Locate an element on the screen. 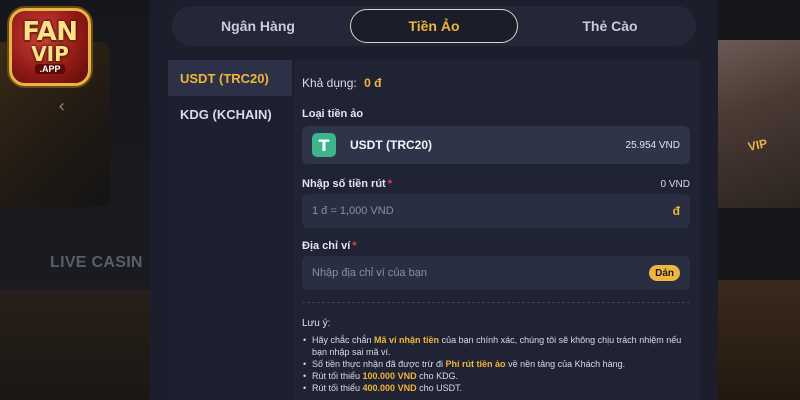 Image resolution: width=800 pixels, height=400 pixels. note-highlight: 400.000 VND is located at coordinates (389, 388).